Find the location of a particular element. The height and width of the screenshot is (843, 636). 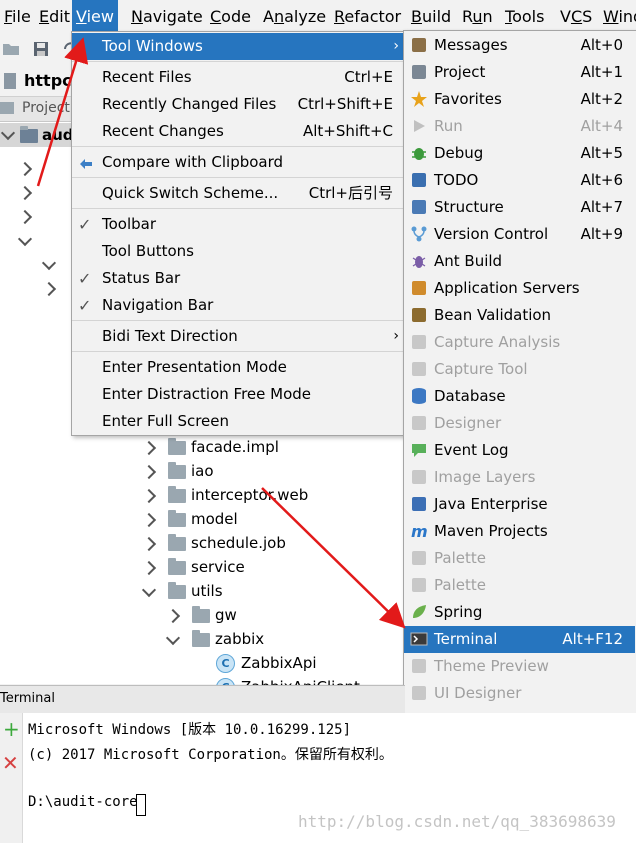

menu-item-label: Spring is located at coordinates (458, 612).